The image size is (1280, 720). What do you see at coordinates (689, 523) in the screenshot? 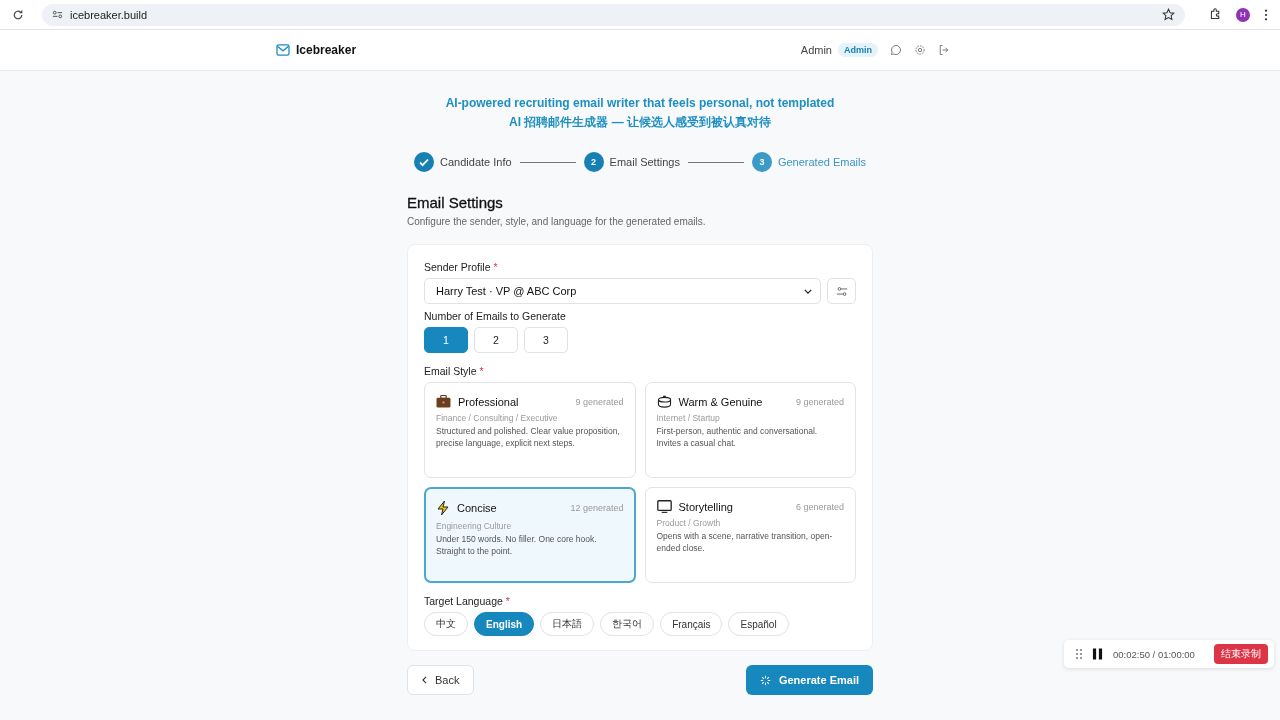
I see `style-audience: Product / Growth` at bounding box center [689, 523].